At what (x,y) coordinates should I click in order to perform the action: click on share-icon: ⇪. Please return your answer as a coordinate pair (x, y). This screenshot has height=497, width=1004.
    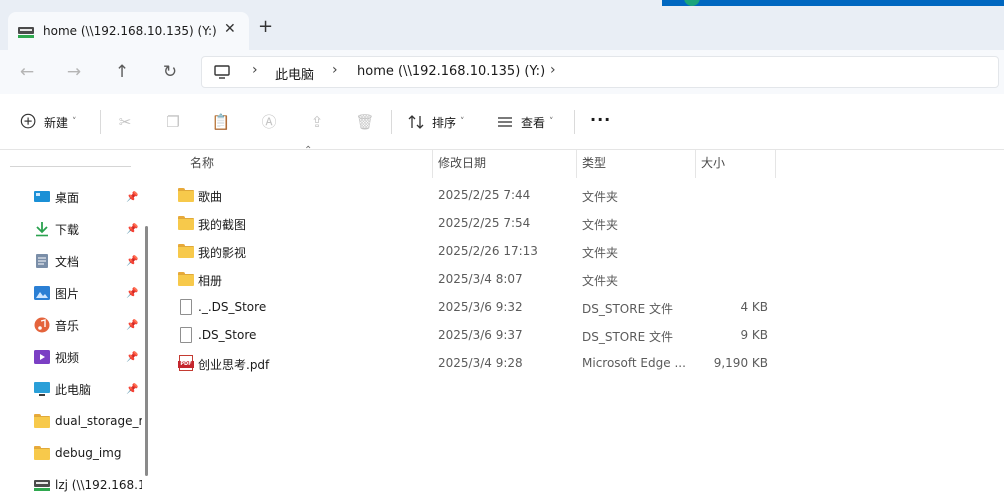
    Looking at the image, I should click on (317, 122).